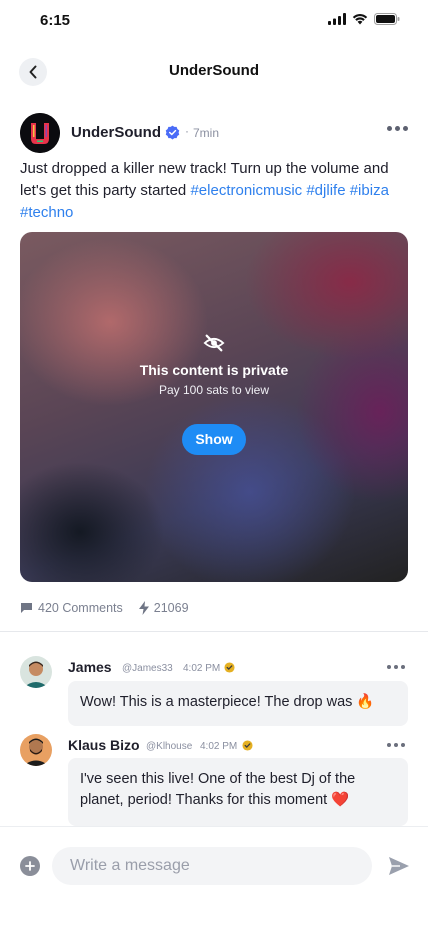 This screenshot has width=428, height=926. What do you see at coordinates (397, 128) in the screenshot?
I see `post-more-button` at bounding box center [397, 128].